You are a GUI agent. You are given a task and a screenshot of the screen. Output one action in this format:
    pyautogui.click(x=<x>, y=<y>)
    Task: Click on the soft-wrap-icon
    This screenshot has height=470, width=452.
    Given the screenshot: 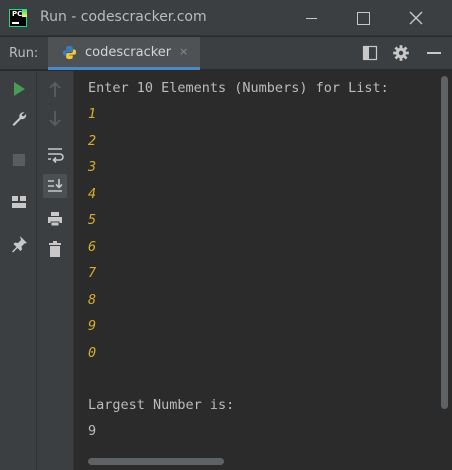 What is the action you would take?
    pyautogui.click(x=55, y=154)
    